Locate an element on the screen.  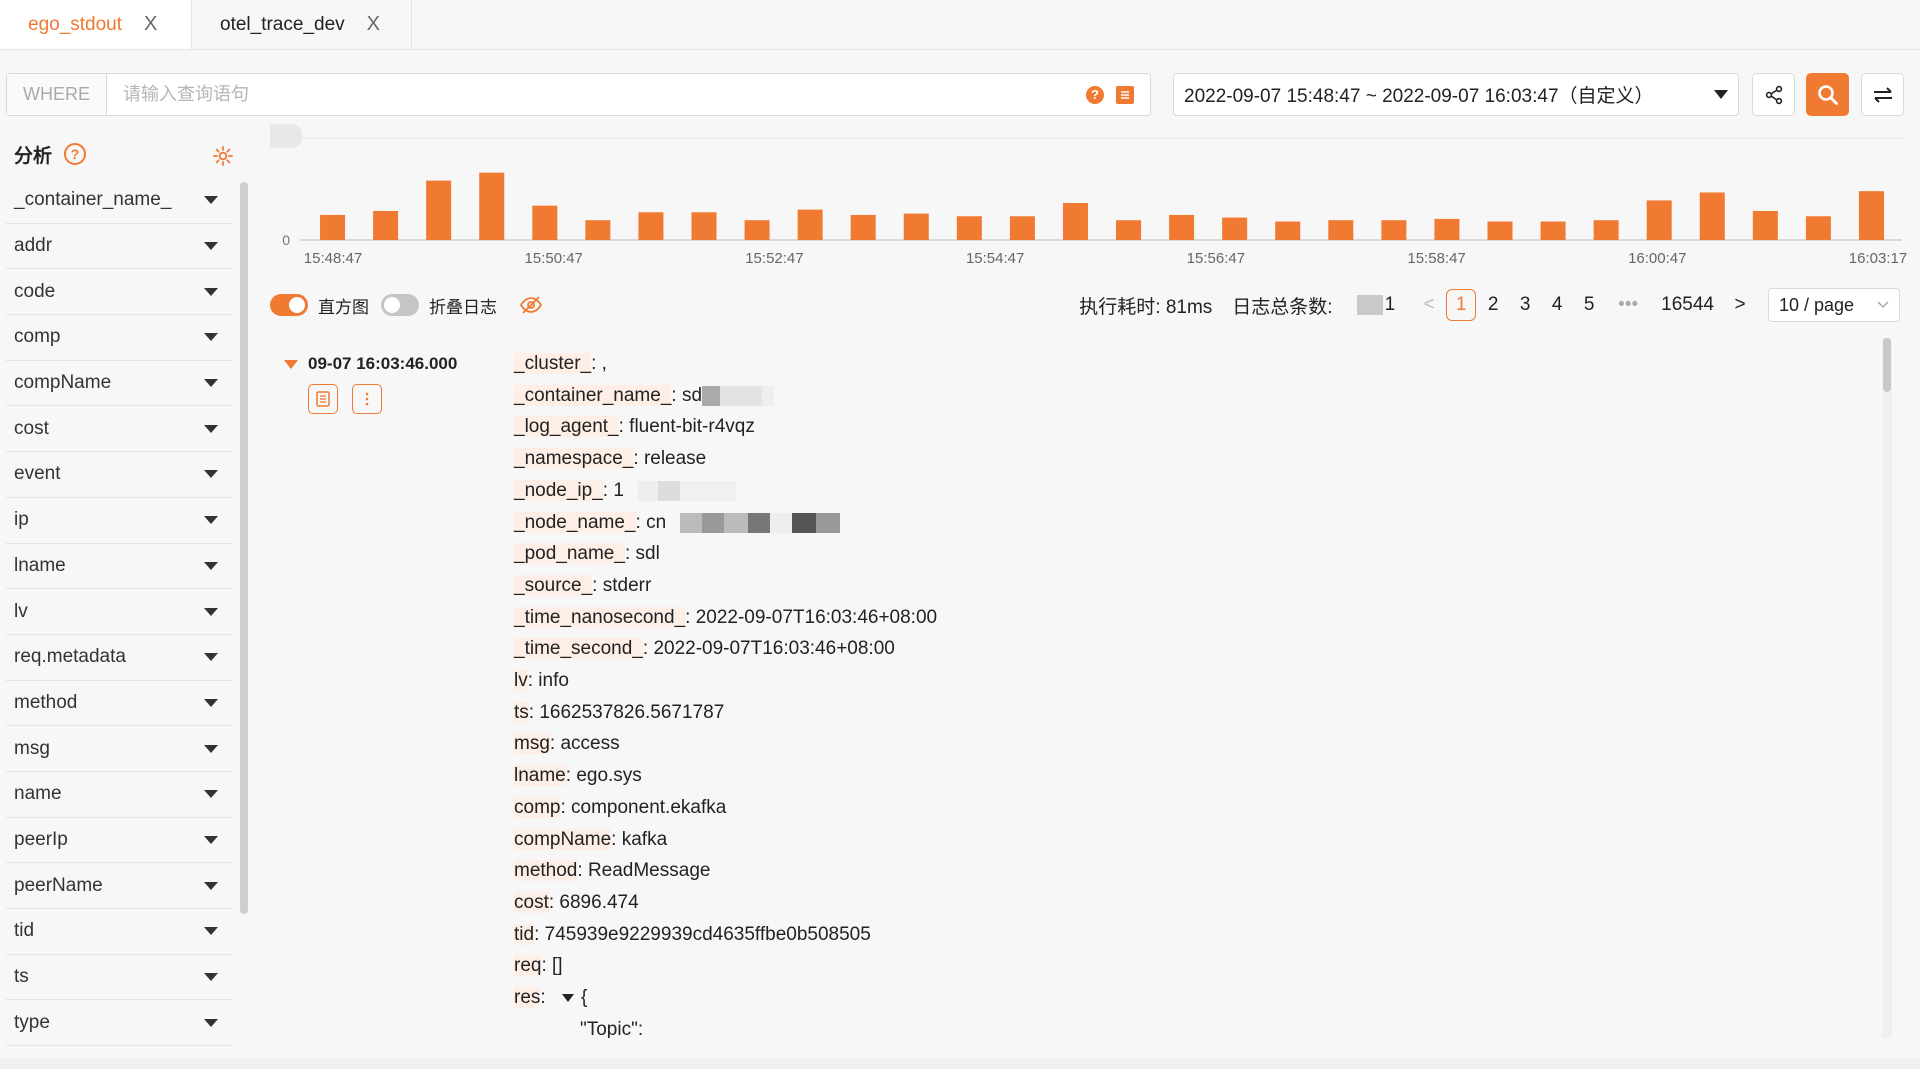
log-field-key: msg is located at coordinates (532, 744).